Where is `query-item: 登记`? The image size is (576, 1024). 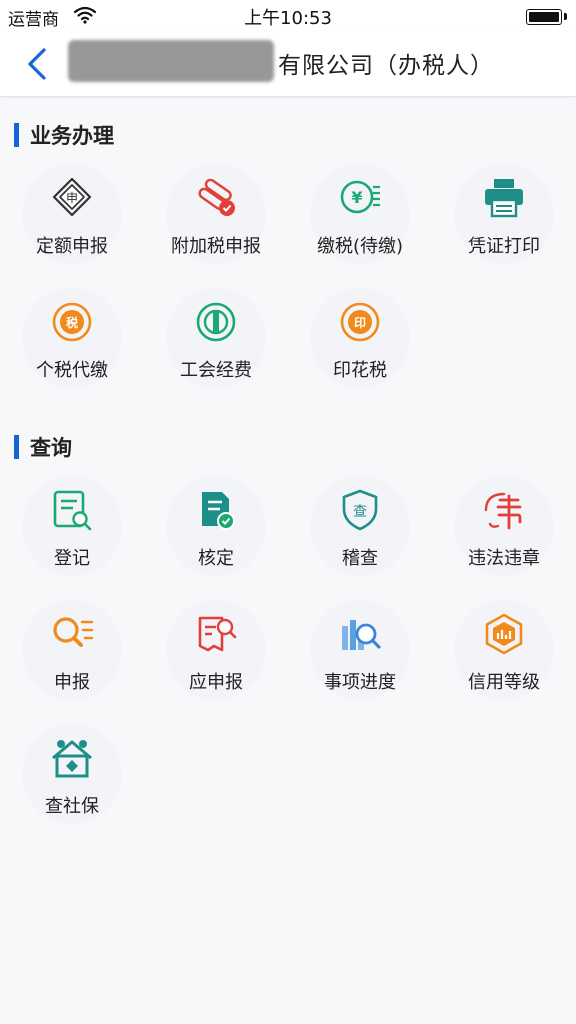
query-item: 登记 is located at coordinates (72, 541).